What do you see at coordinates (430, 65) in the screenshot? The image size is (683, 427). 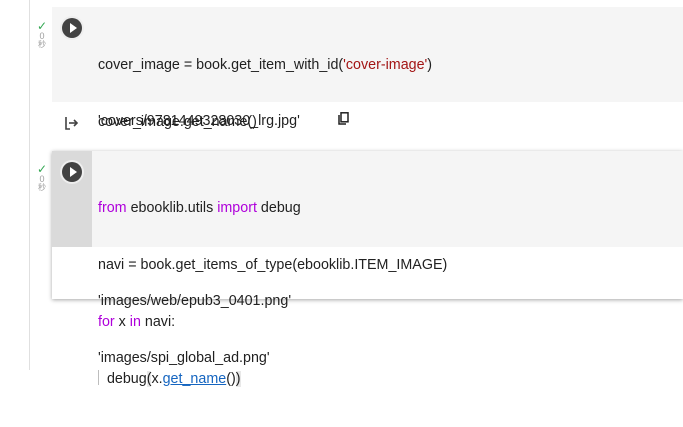 I see `code-token: )` at bounding box center [430, 65].